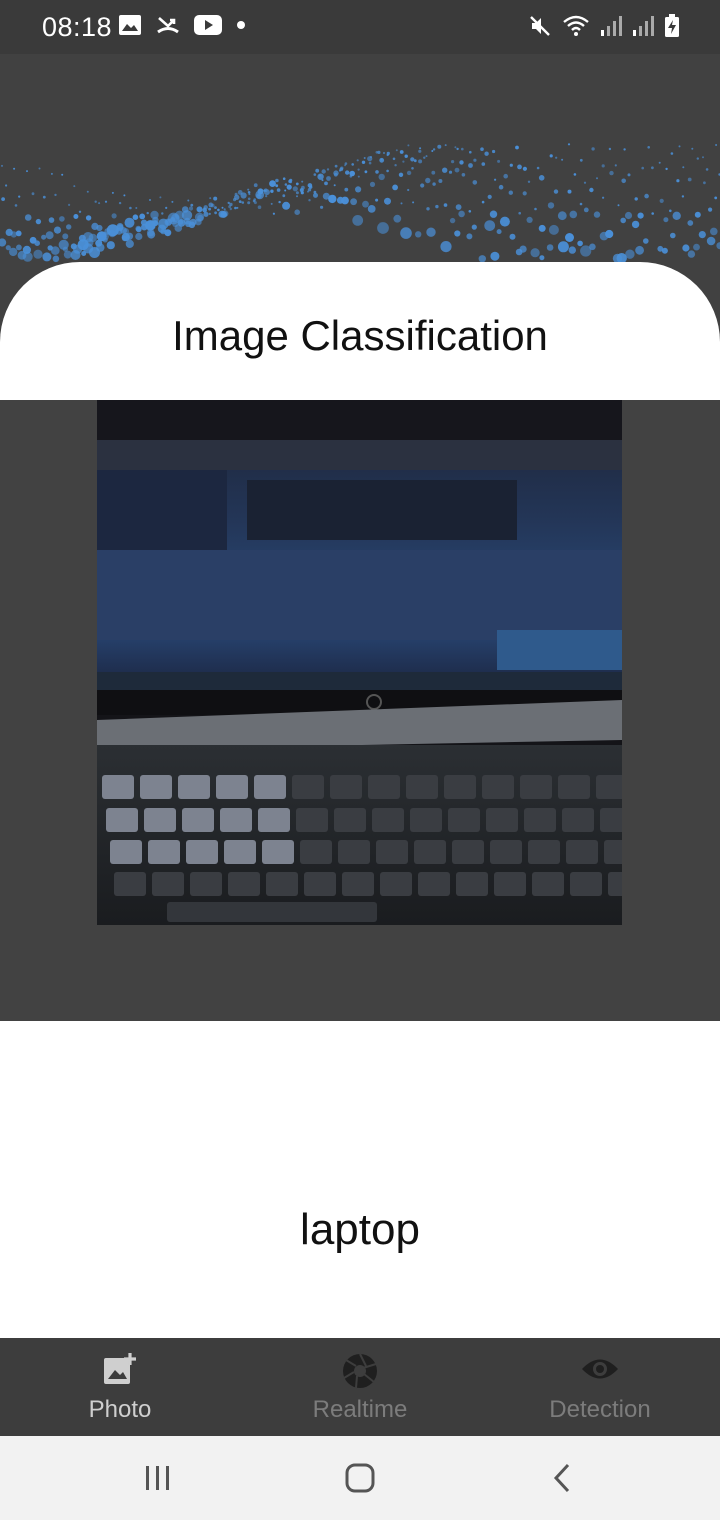 The image size is (720, 1520). What do you see at coordinates (360, 1229) in the screenshot?
I see `classification-result: laptop` at bounding box center [360, 1229].